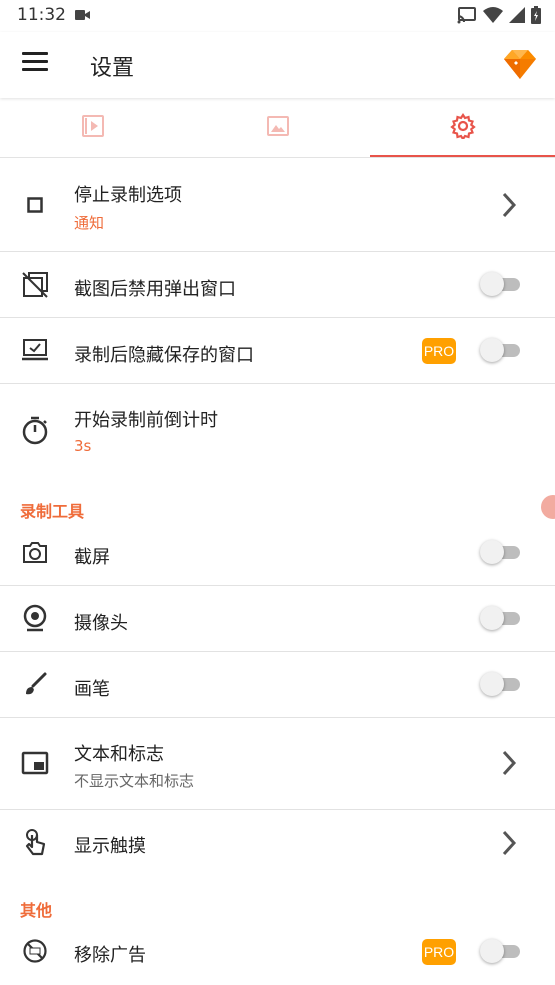 This screenshot has width=555, height=985. What do you see at coordinates (277, 952) in the screenshot?
I see `remove-ads-row: 移除广告 PRO` at bounding box center [277, 952].